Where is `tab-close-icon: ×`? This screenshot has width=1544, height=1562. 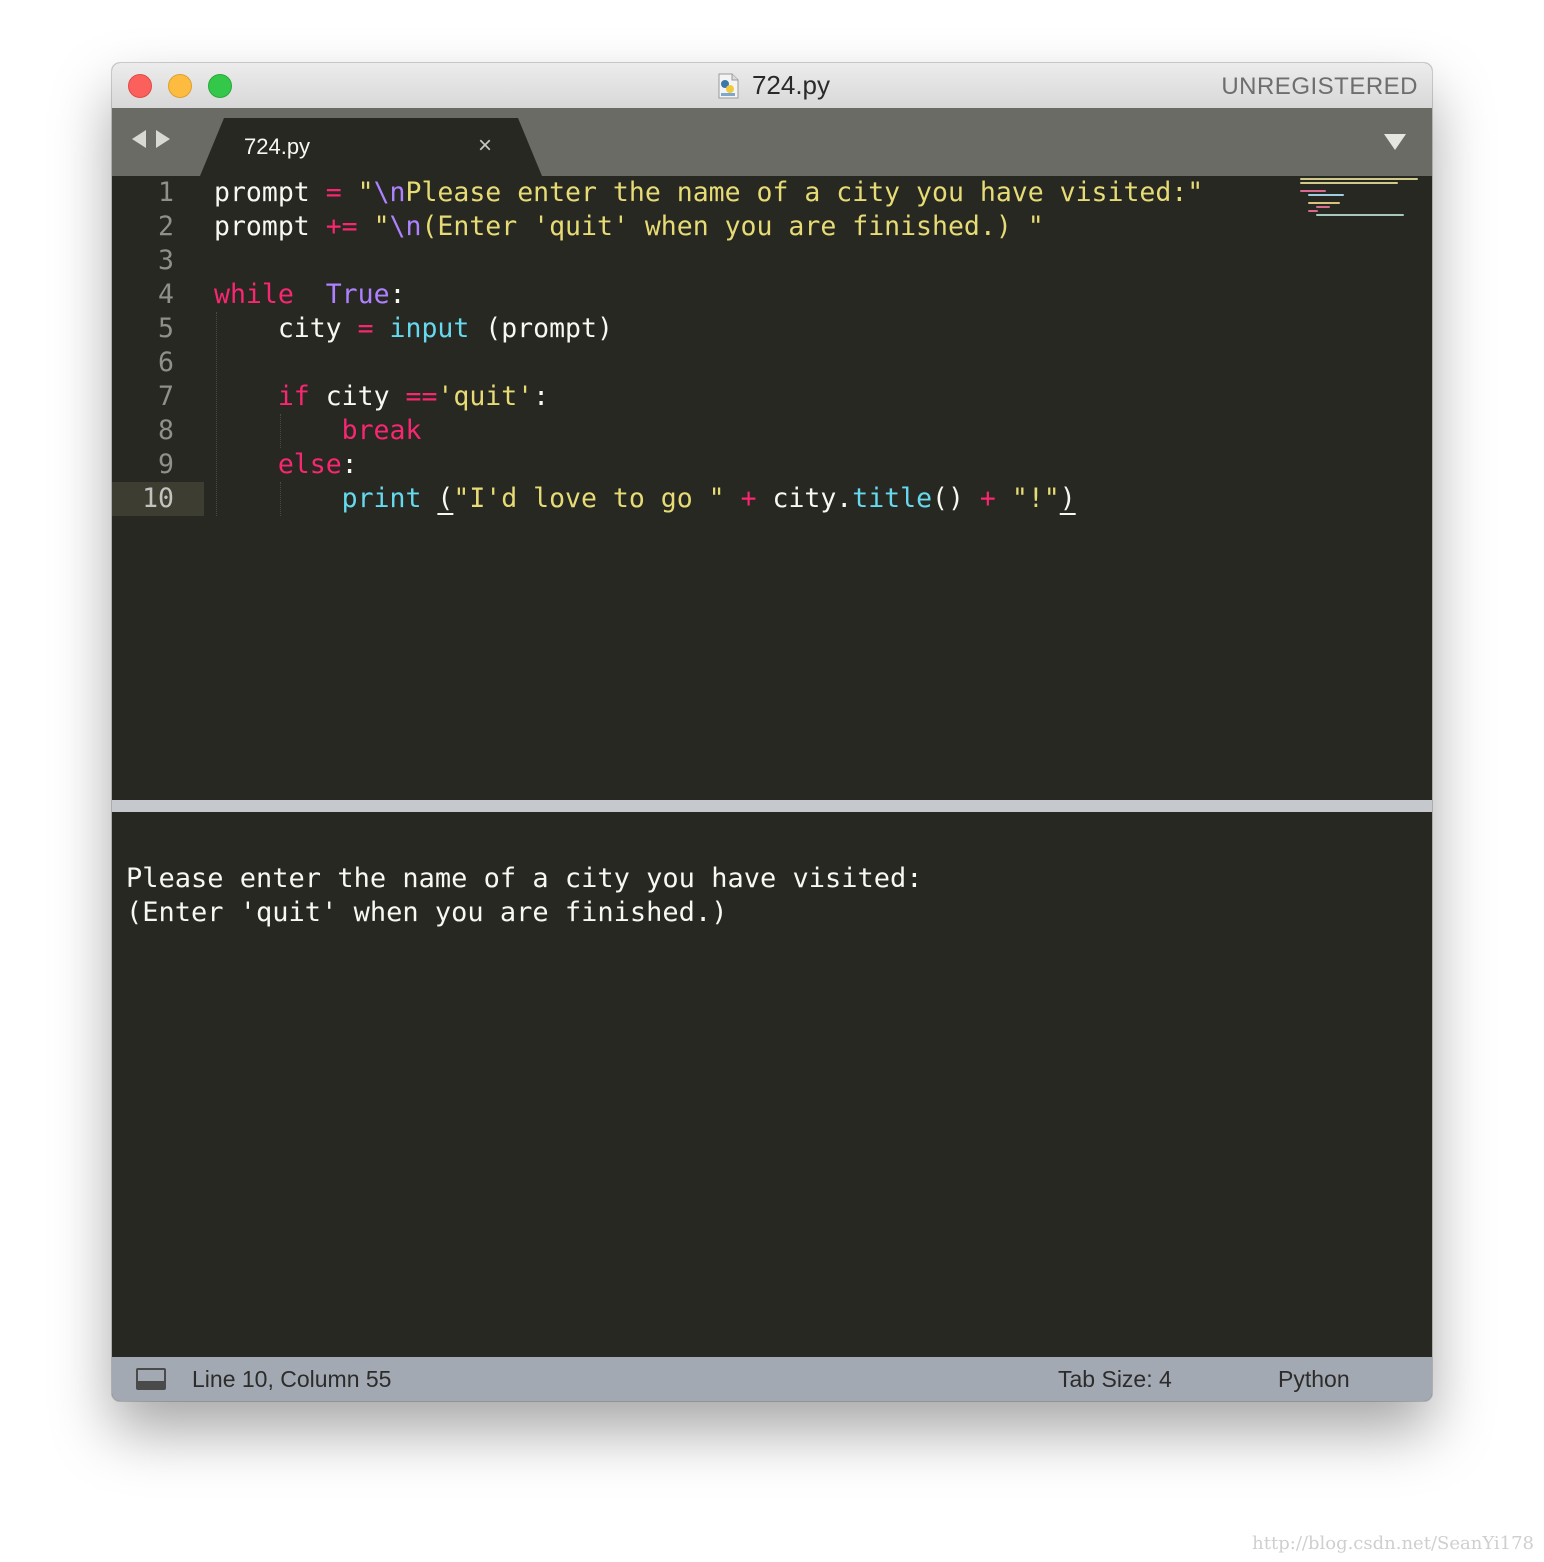 tab-close-icon: × is located at coordinates (485, 146).